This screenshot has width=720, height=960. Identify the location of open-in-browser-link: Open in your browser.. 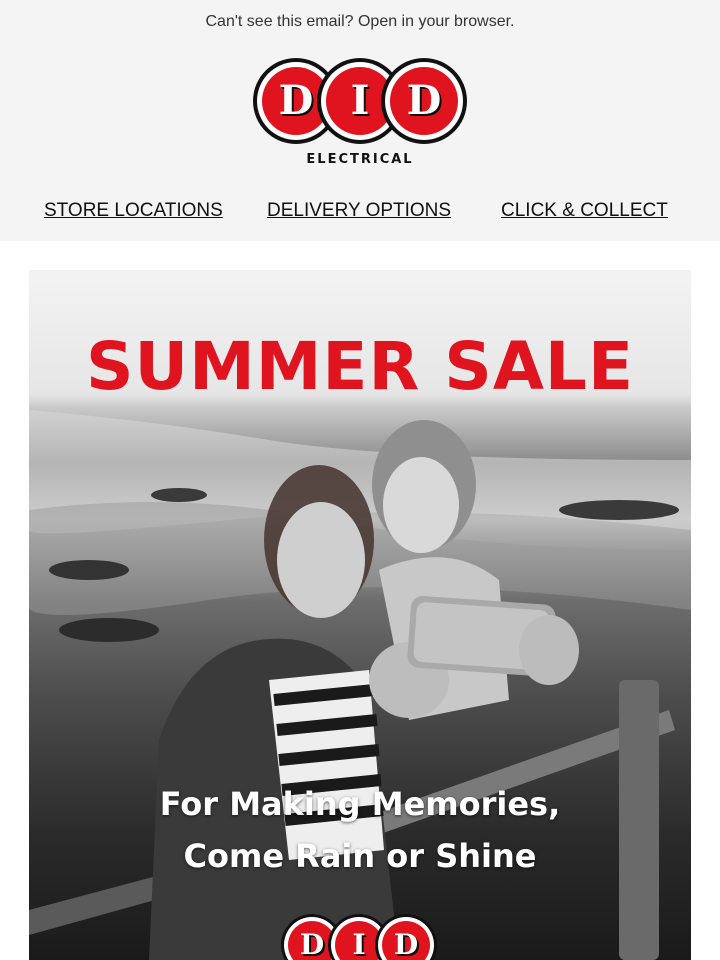
(436, 21).